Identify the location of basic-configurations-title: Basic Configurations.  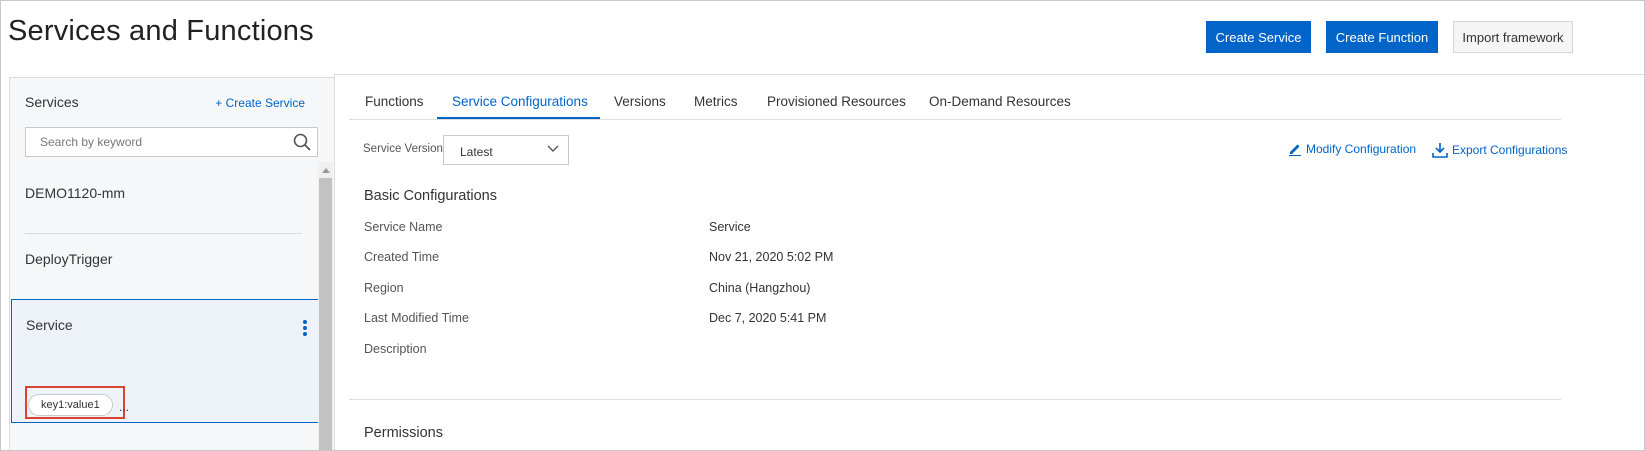
(430, 196).